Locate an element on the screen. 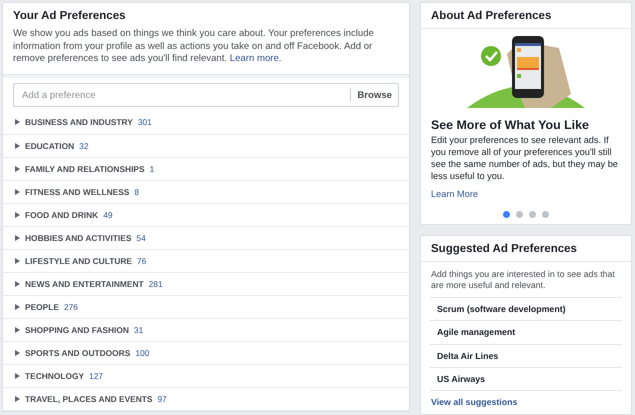 The image size is (635, 415). view-all-link: View all suggestions is located at coordinates (474, 402).